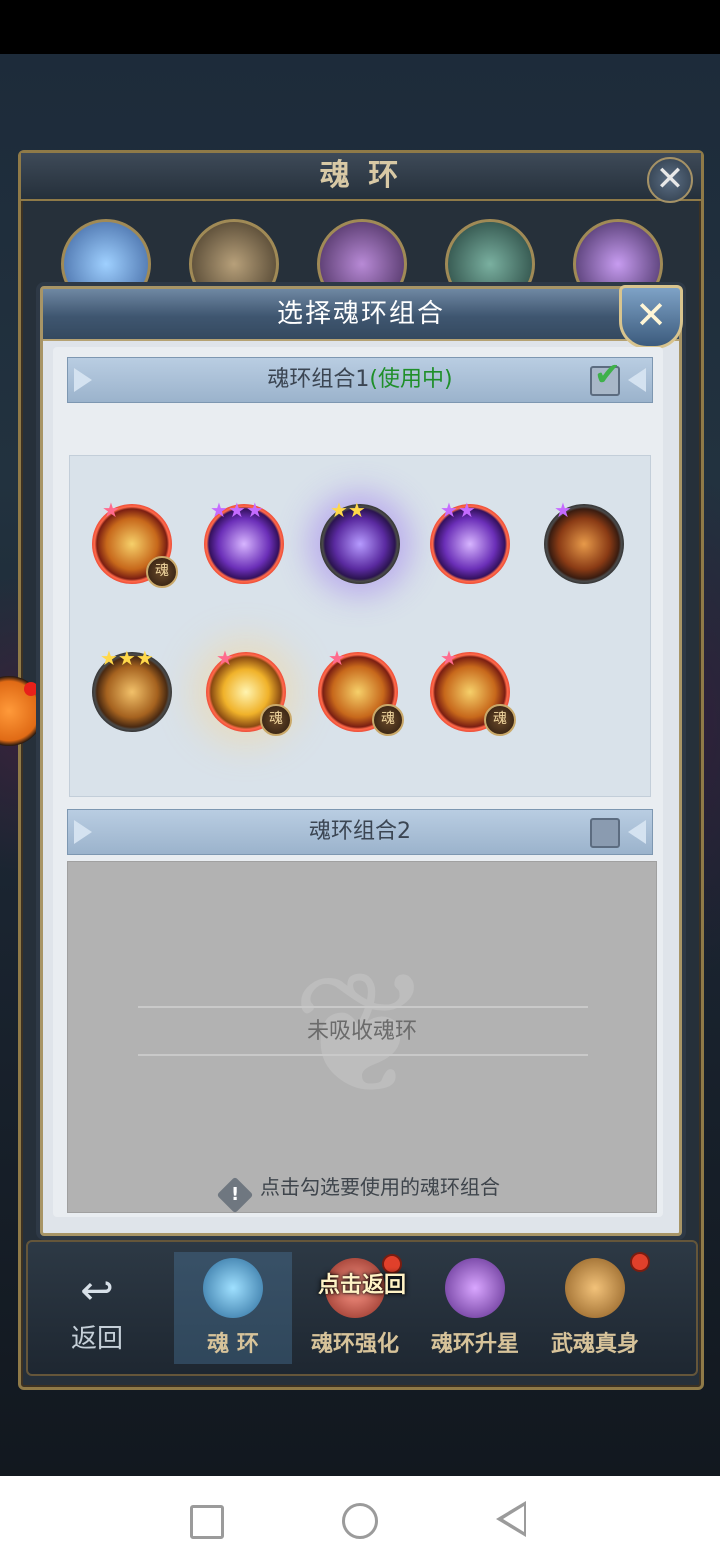 This screenshot has height=1560, width=720. What do you see at coordinates (361, 177) in the screenshot?
I see `soul-ring-panel-title: 魂 环` at bounding box center [361, 177].